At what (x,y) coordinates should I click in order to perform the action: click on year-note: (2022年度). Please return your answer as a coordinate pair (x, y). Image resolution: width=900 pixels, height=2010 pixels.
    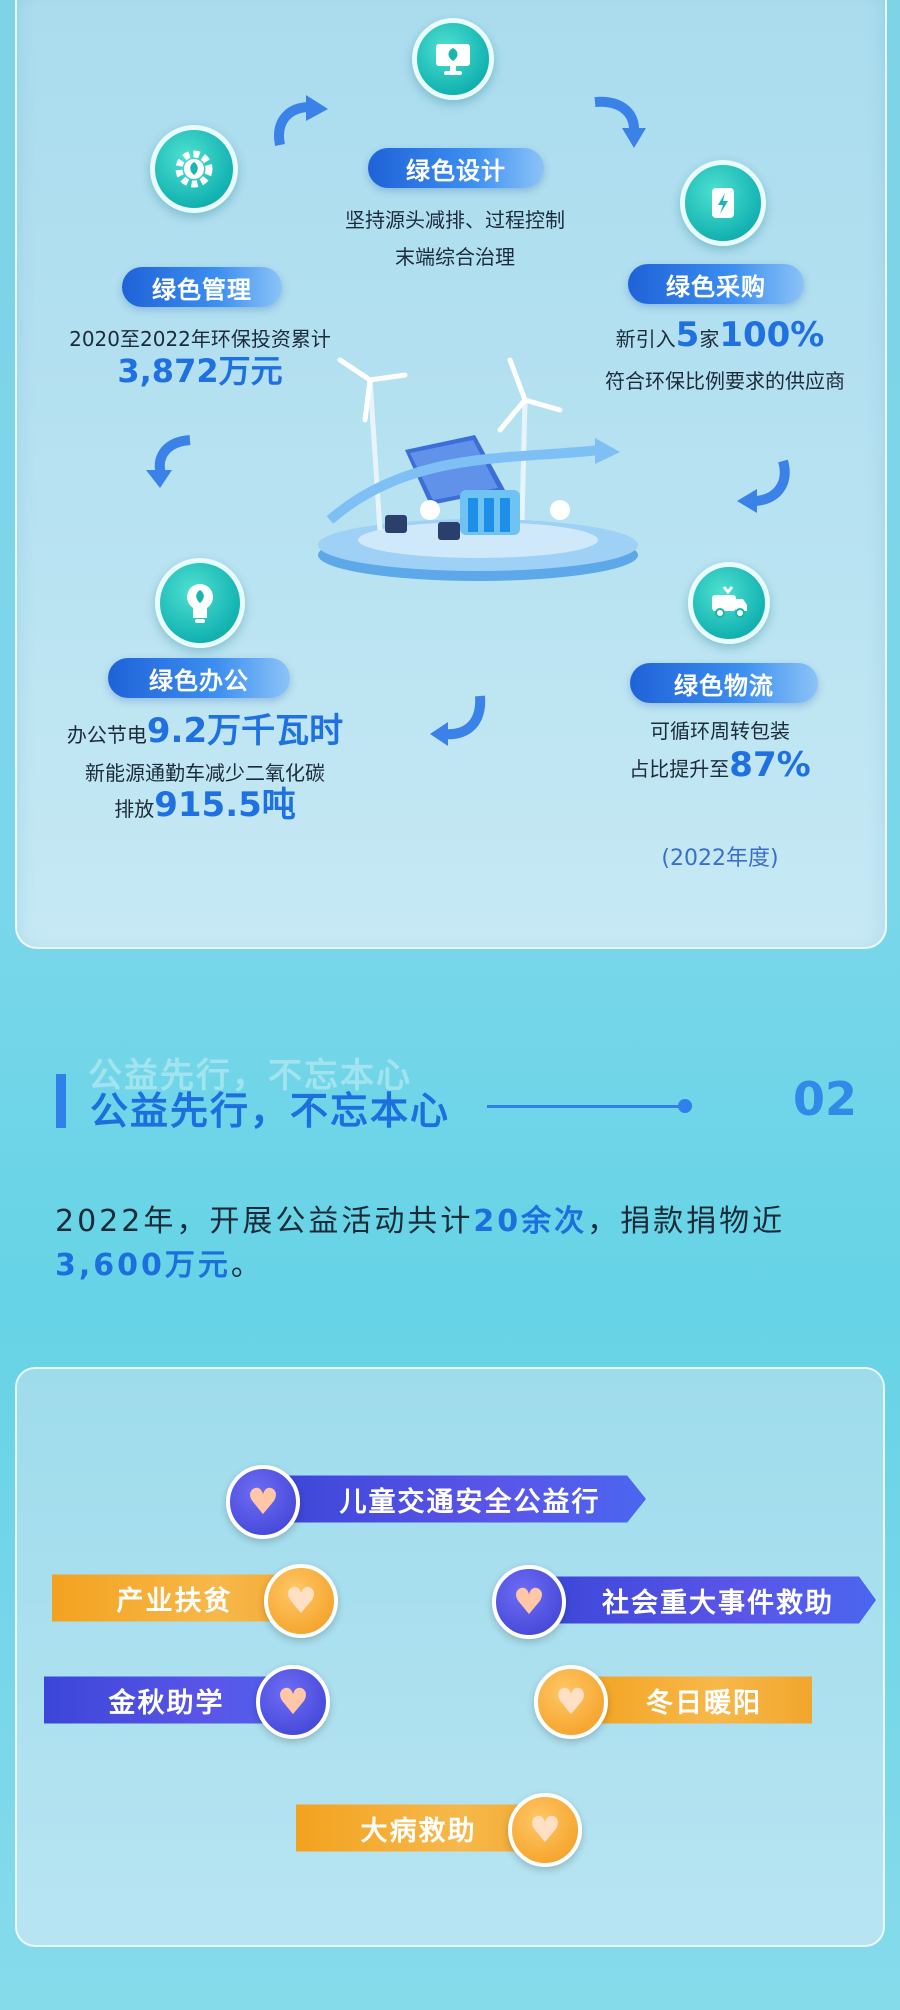
    Looking at the image, I should click on (720, 858).